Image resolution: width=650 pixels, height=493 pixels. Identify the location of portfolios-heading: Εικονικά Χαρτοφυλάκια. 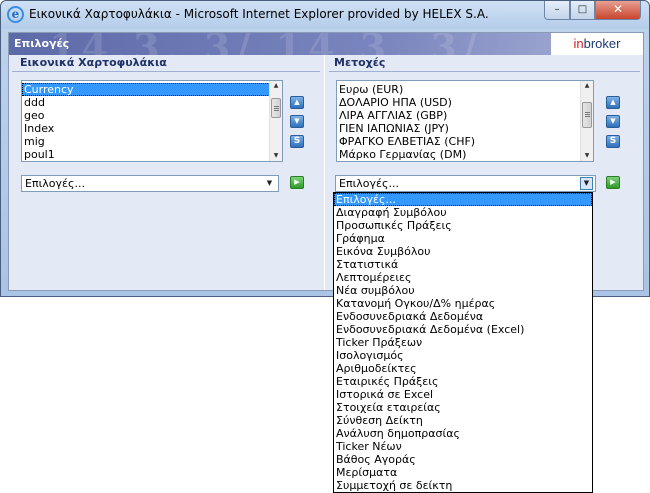
(162, 63).